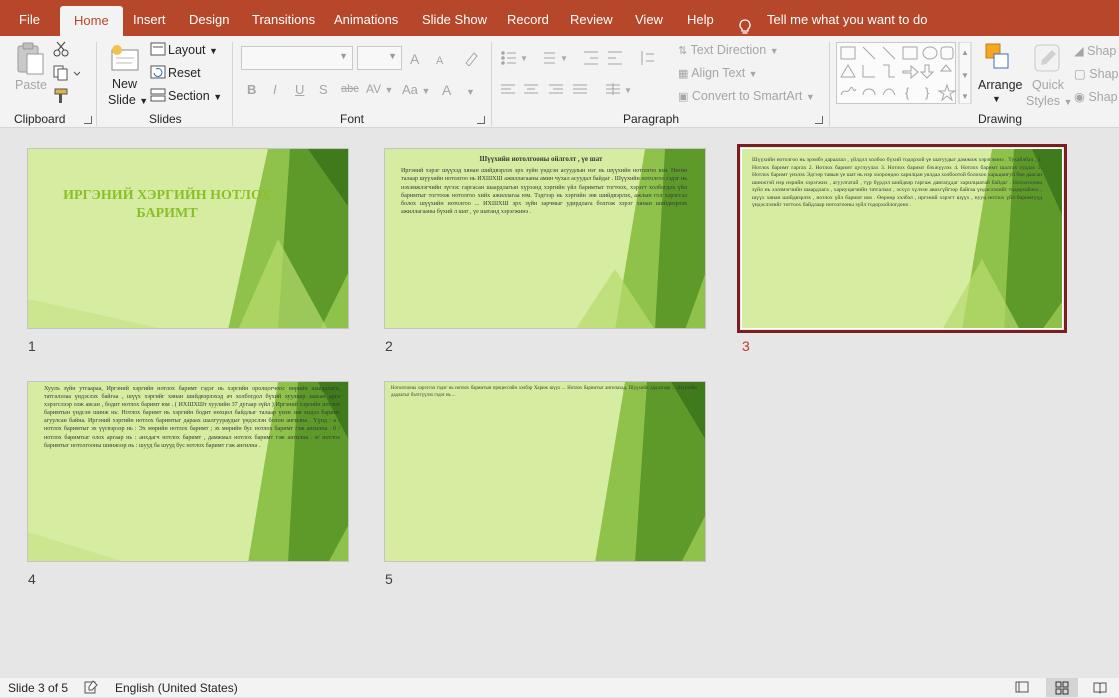 The height and width of the screenshot is (698, 1119). What do you see at coordinates (454, 18) in the screenshot?
I see `tab-slide-show: Slide Show` at bounding box center [454, 18].